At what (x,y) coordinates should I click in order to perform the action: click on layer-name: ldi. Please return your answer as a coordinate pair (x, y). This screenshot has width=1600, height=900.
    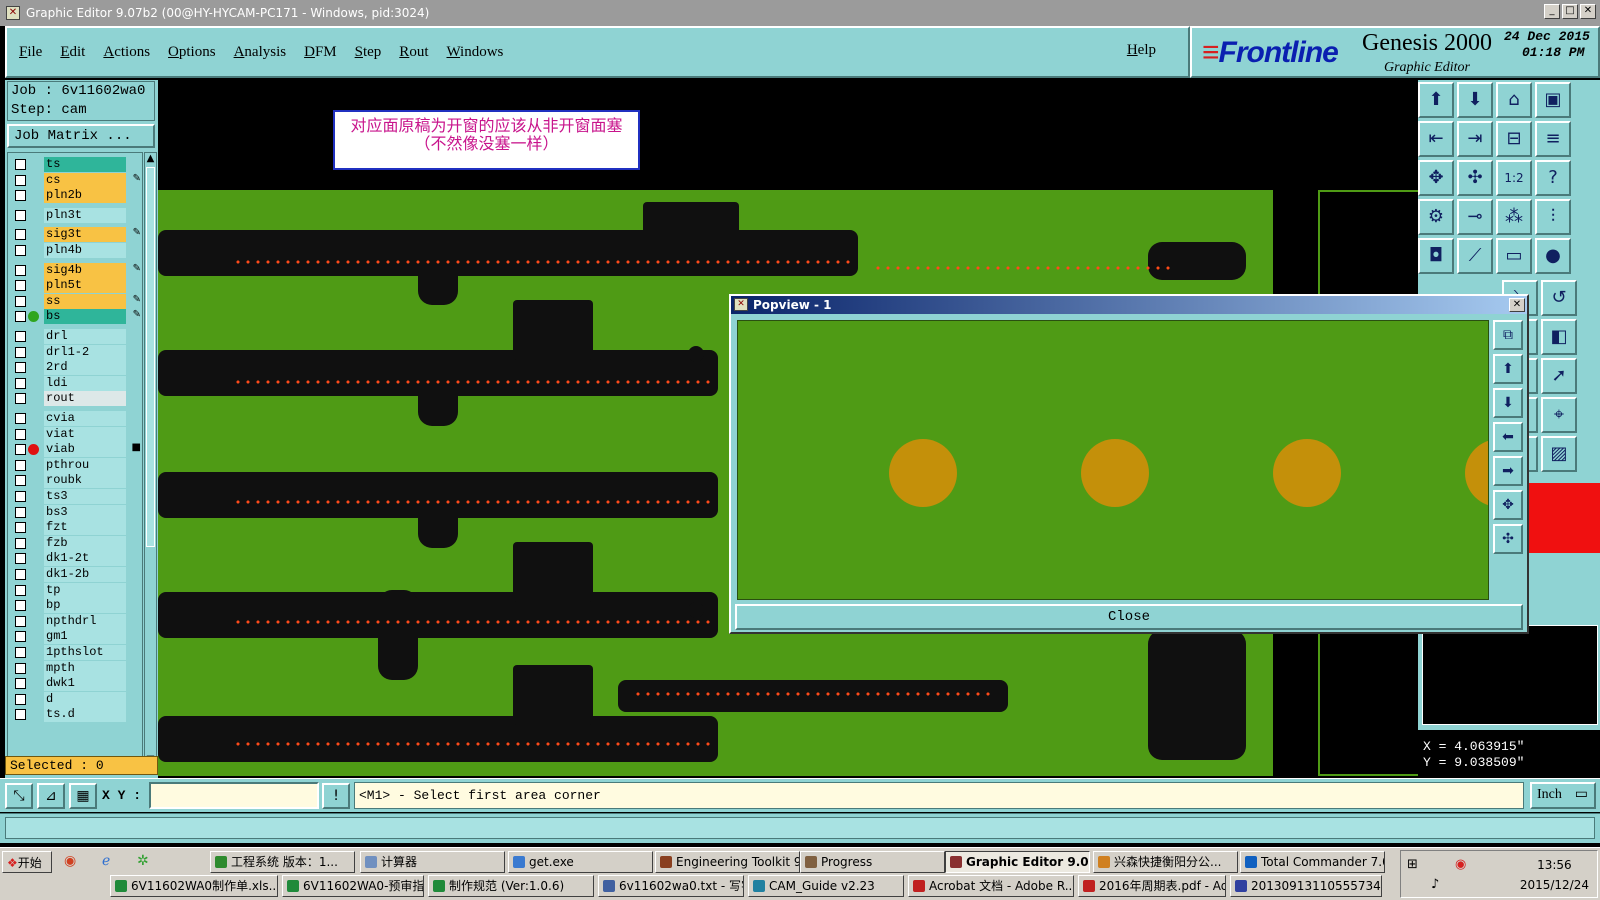
    Looking at the image, I should click on (85, 383).